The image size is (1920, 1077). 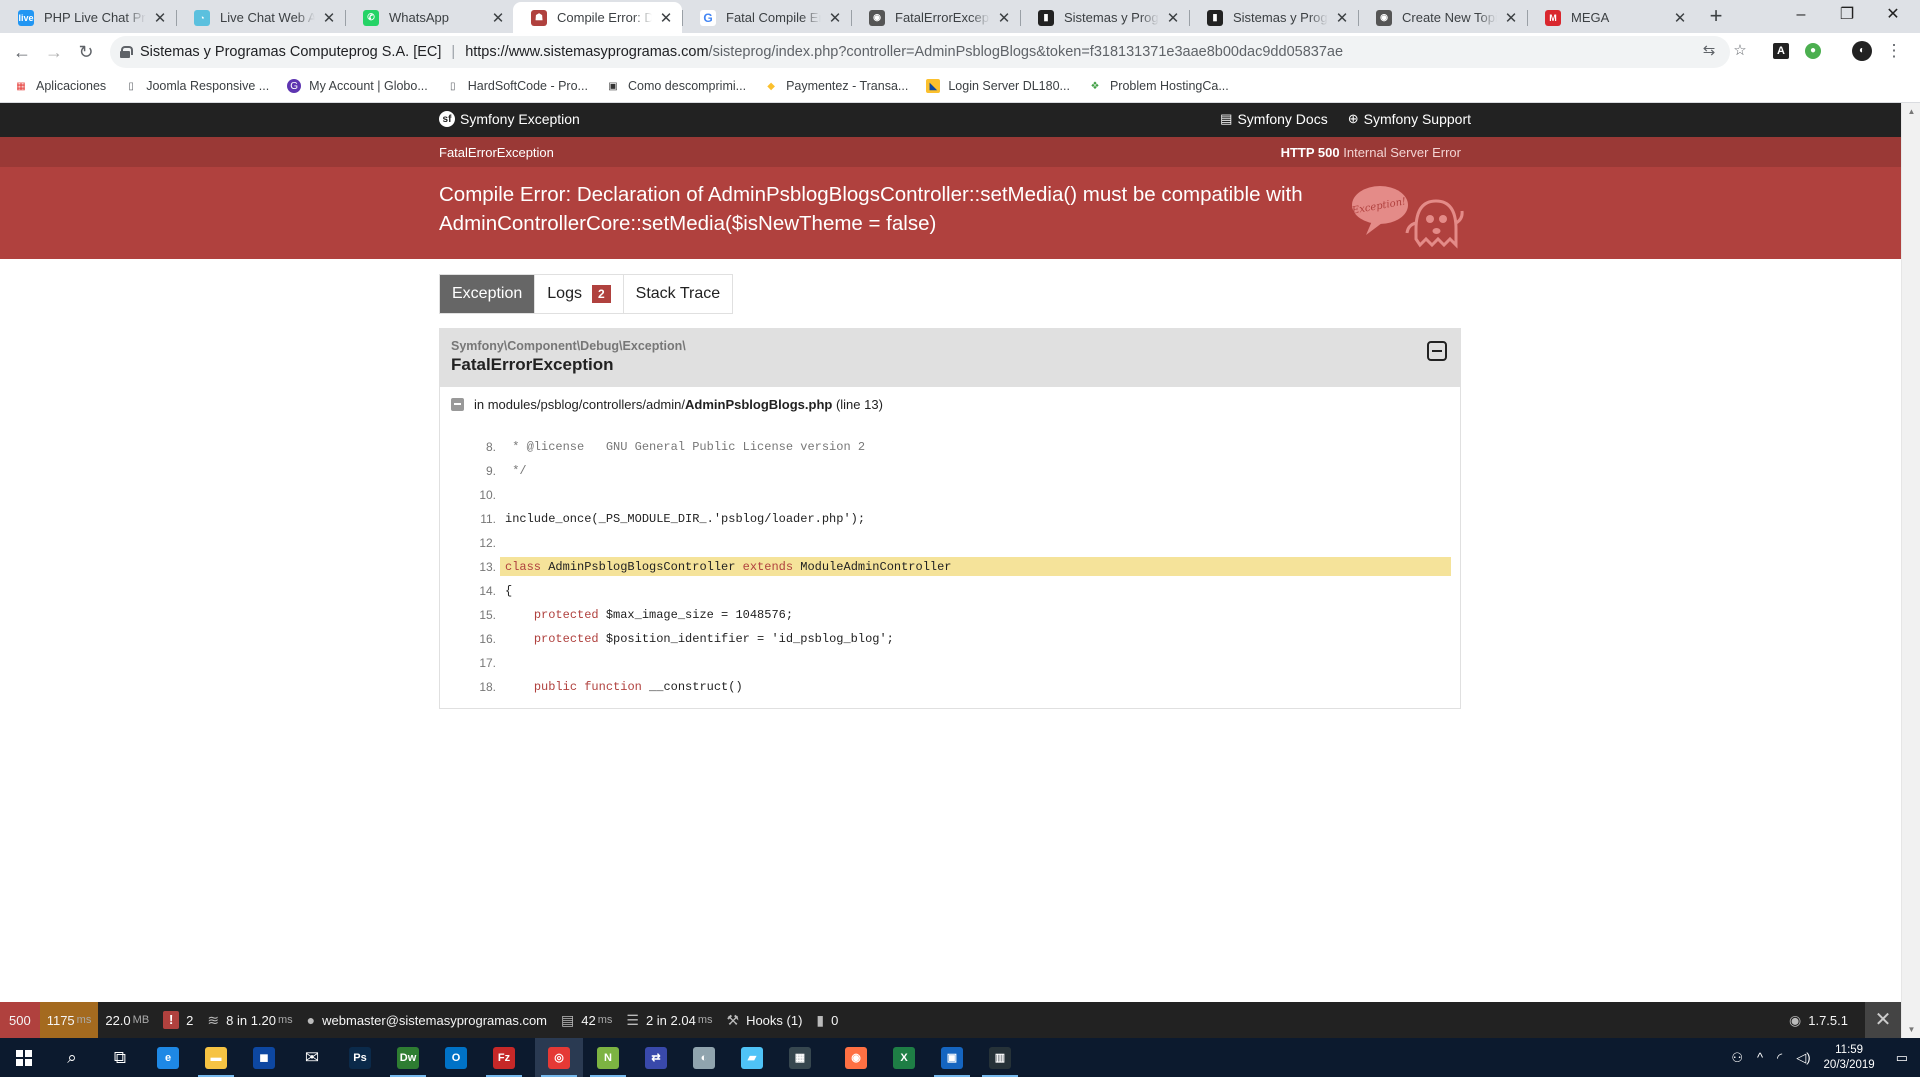 What do you see at coordinates (171, 1020) in the screenshot?
I see `error-icon: !` at bounding box center [171, 1020].